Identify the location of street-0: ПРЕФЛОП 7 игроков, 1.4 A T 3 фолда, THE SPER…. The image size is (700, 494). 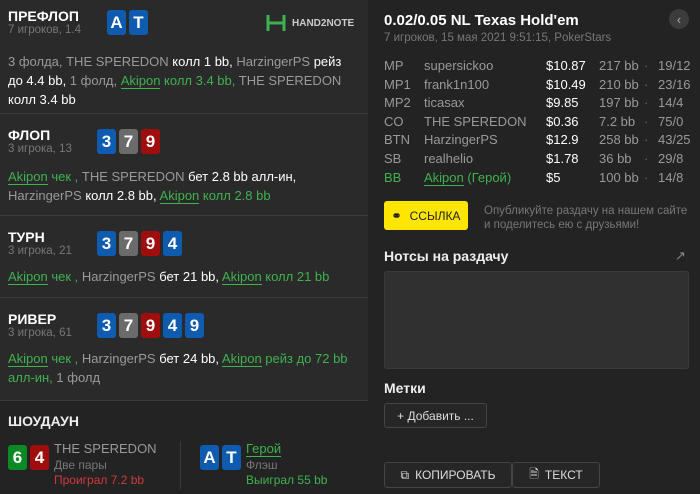
(184, 57).